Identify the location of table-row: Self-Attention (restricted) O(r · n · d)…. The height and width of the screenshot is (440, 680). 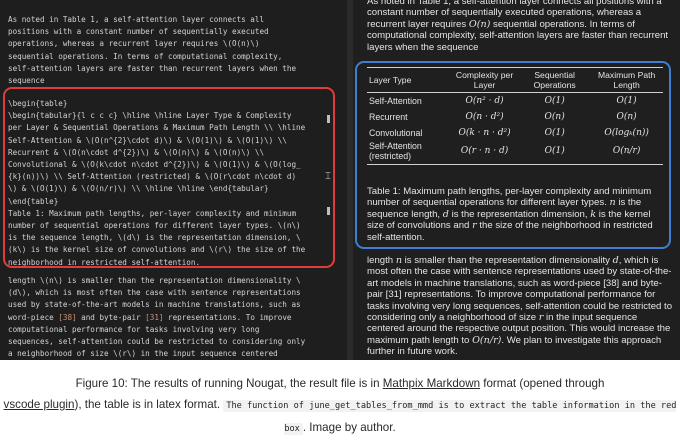
(515, 153).